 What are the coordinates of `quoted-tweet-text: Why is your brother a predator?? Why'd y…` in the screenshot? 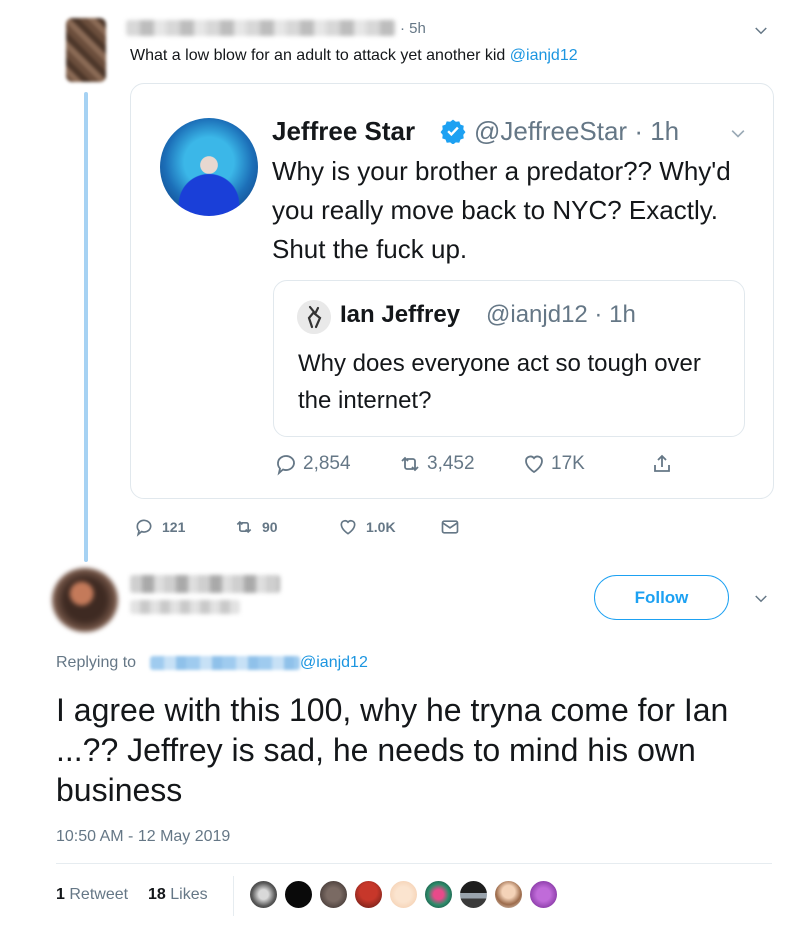 It's located at (501, 210).